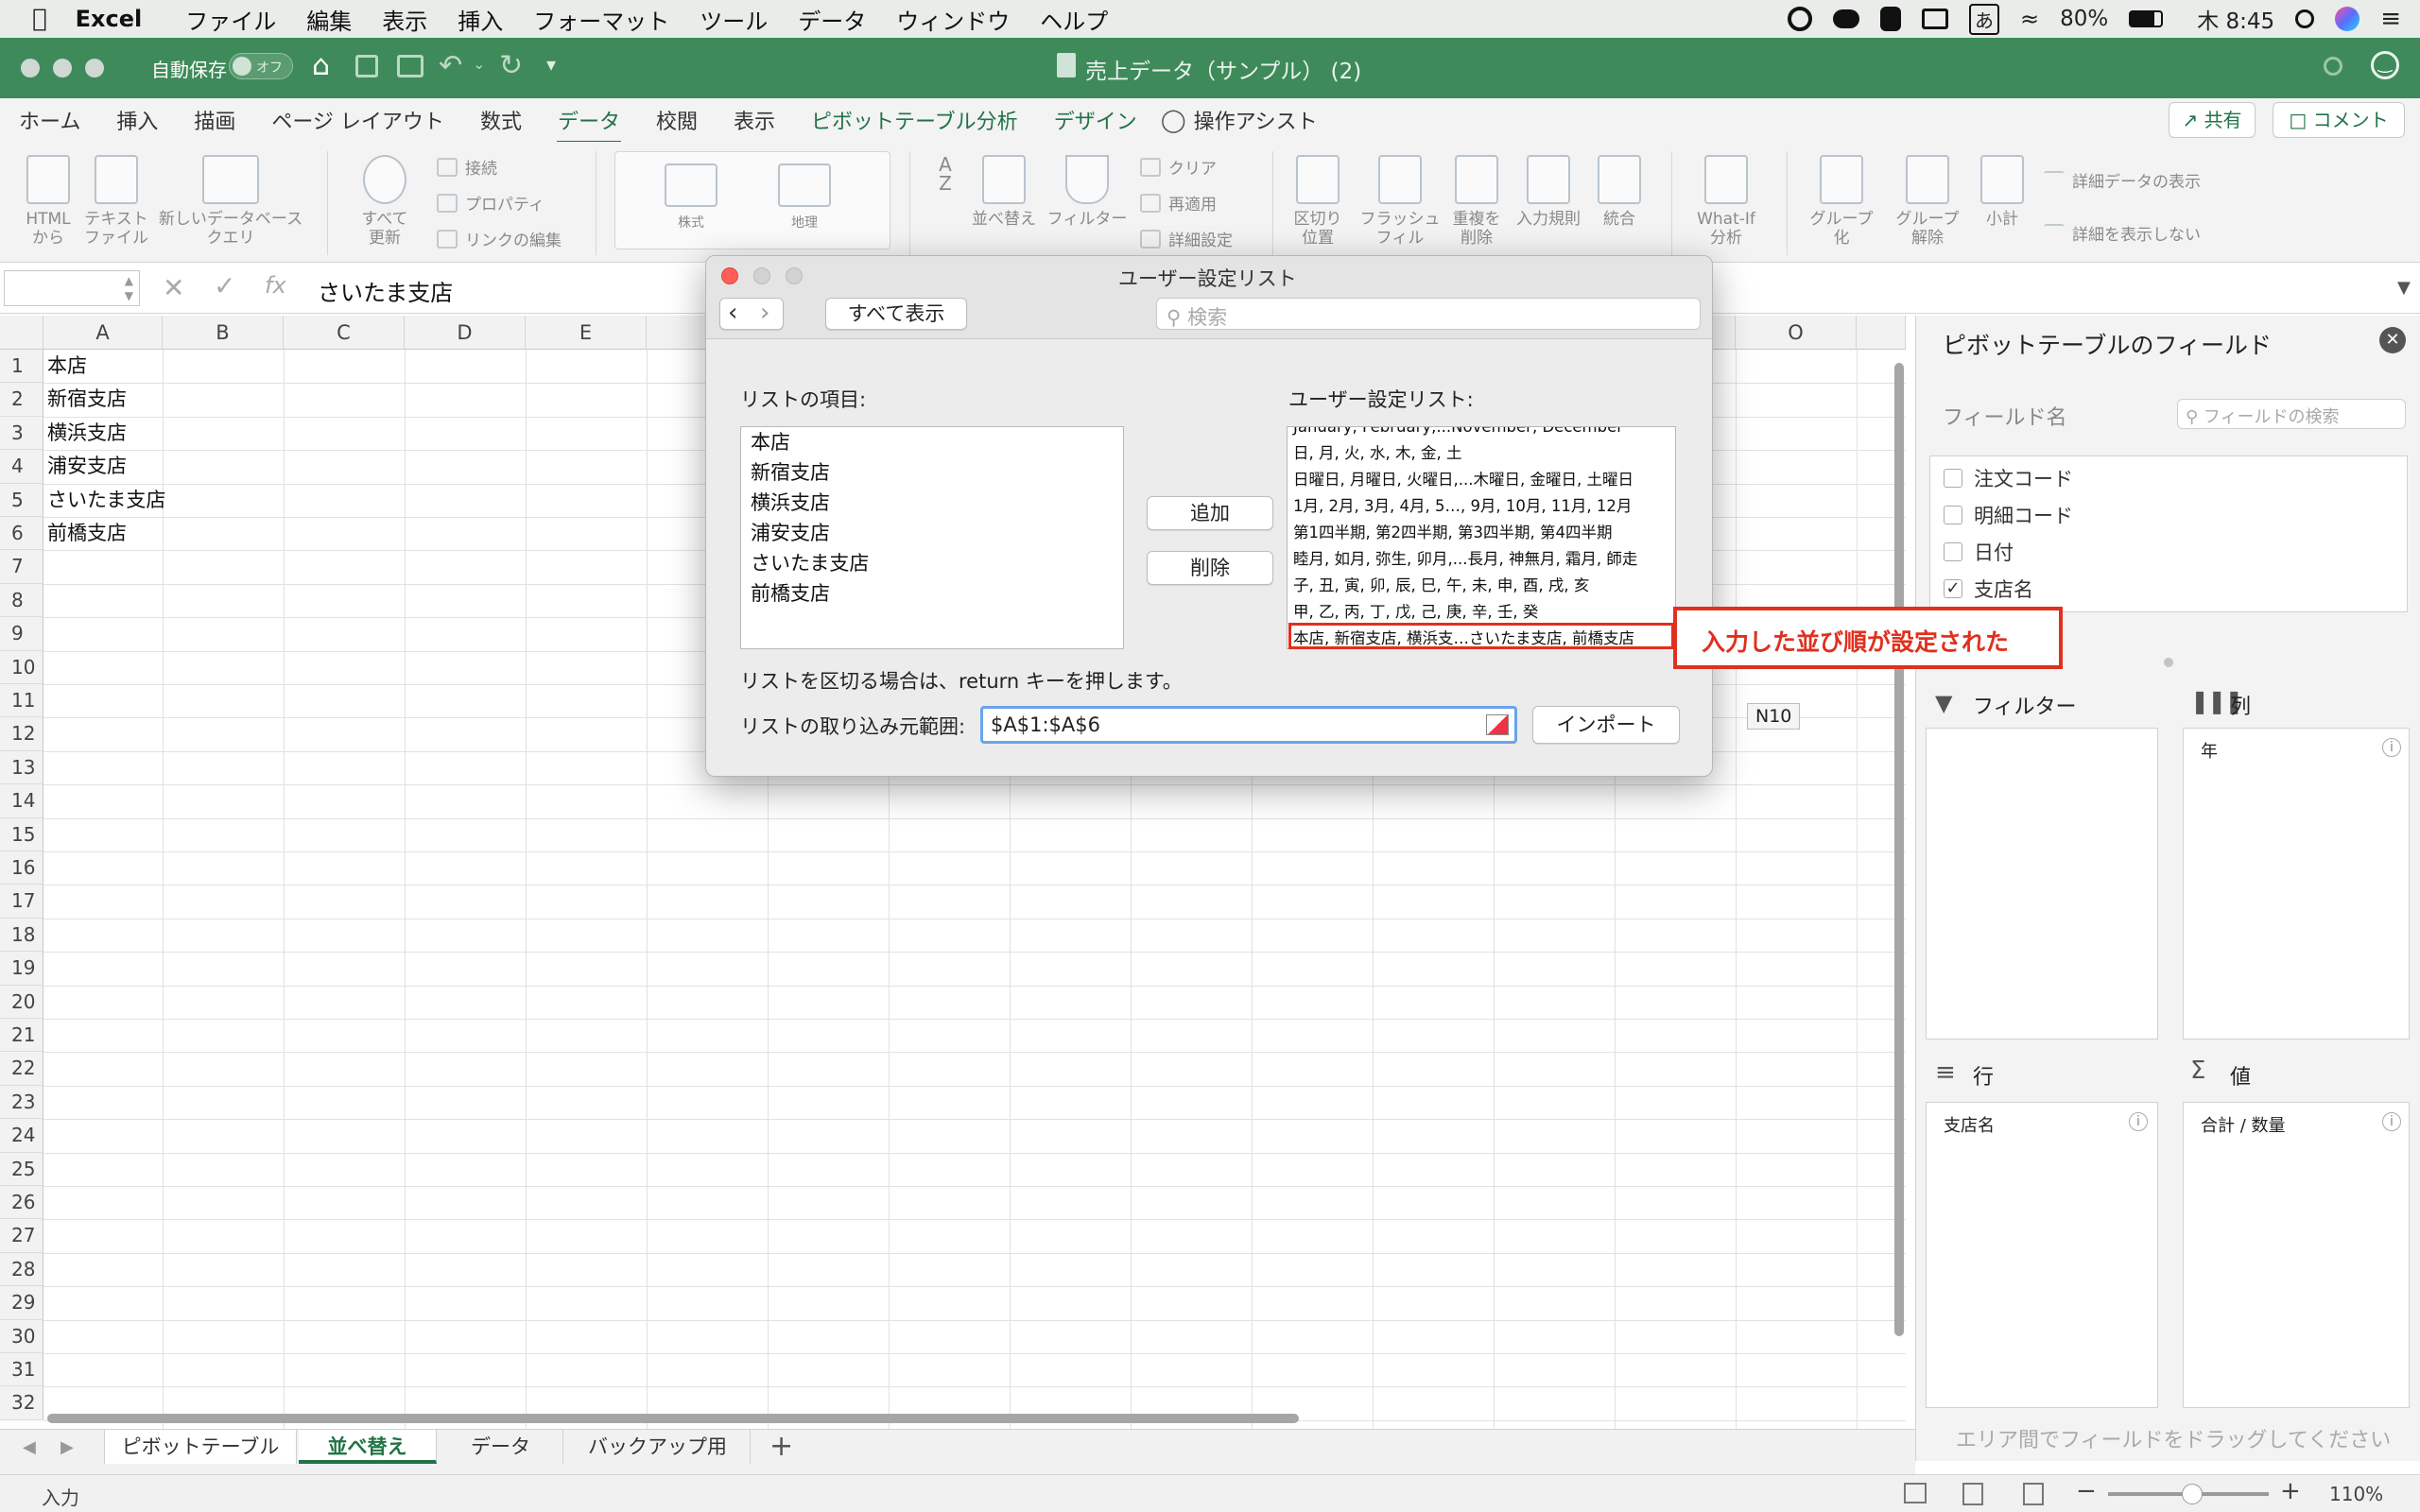 This screenshot has height=1512, width=2420. I want to click on new-db-query-button: 新しいデータベース クエリ, so click(230, 201).